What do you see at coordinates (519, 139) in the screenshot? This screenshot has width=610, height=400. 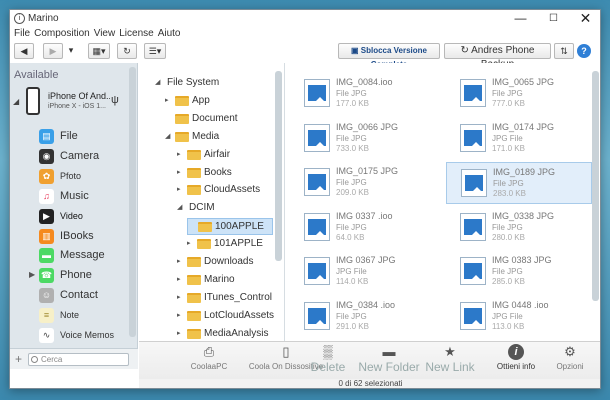 I see `file-item: IMG_0174 JPG JPG File 171.0 KB` at bounding box center [519, 139].